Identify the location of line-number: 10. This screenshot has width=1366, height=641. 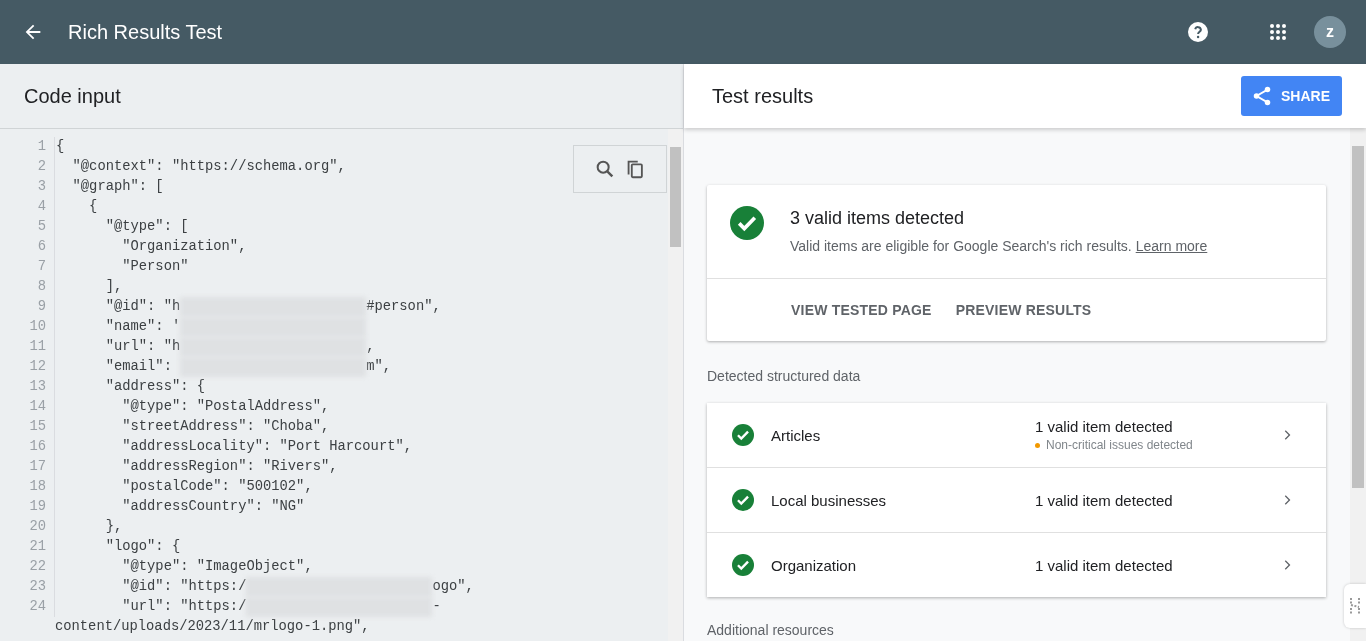
(27, 327).